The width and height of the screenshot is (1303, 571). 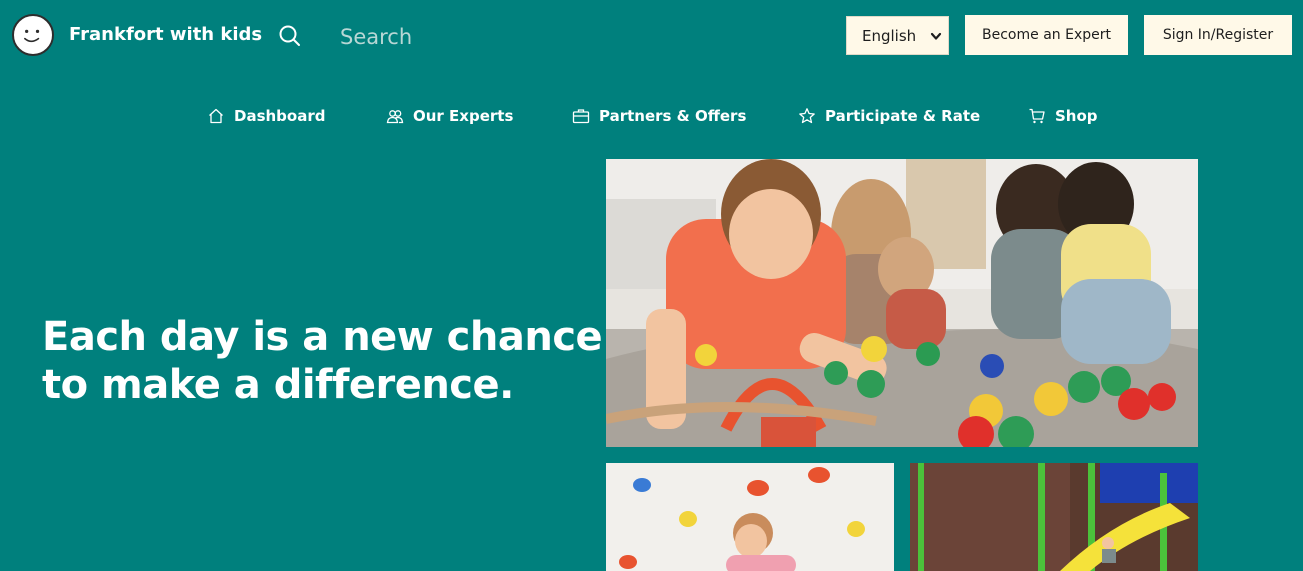 I want to click on become-expert-button: Become an Expert, so click(x=1046, y=35).